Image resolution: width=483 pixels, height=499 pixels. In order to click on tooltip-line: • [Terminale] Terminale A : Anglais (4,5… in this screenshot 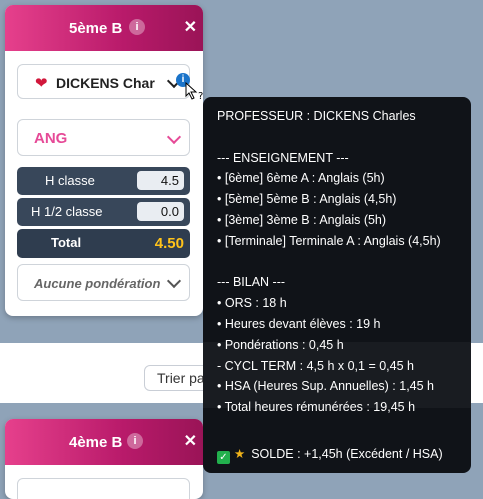, I will do `click(329, 240)`.